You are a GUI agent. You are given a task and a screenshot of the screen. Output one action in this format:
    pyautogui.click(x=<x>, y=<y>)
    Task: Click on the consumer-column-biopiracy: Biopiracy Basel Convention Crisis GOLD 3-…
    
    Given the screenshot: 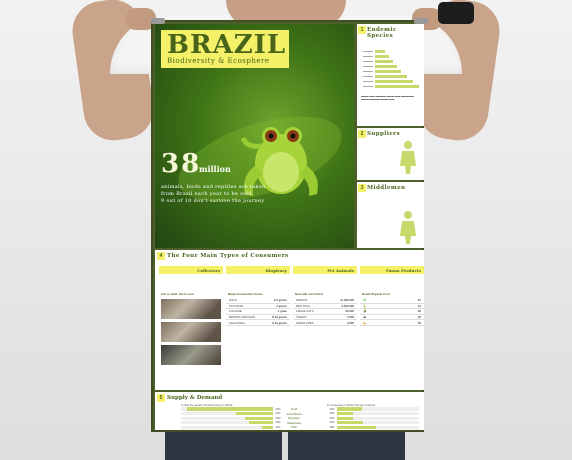 What is the action you would take?
    pyautogui.click(x=258, y=327)
    